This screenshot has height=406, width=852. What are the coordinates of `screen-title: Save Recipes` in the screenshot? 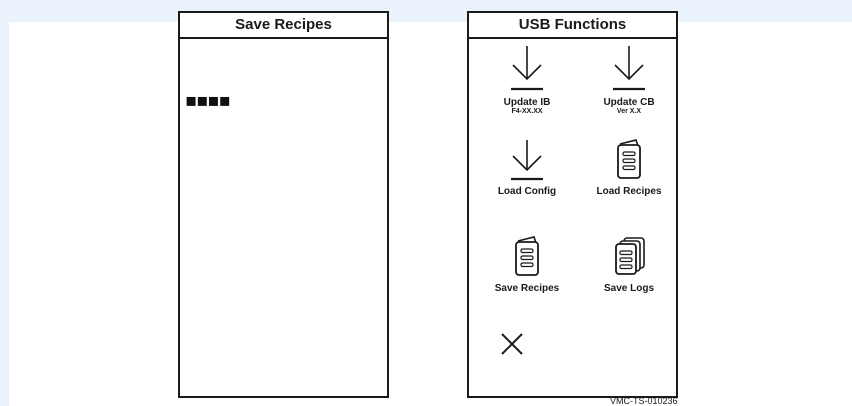 It's located at (283, 26).